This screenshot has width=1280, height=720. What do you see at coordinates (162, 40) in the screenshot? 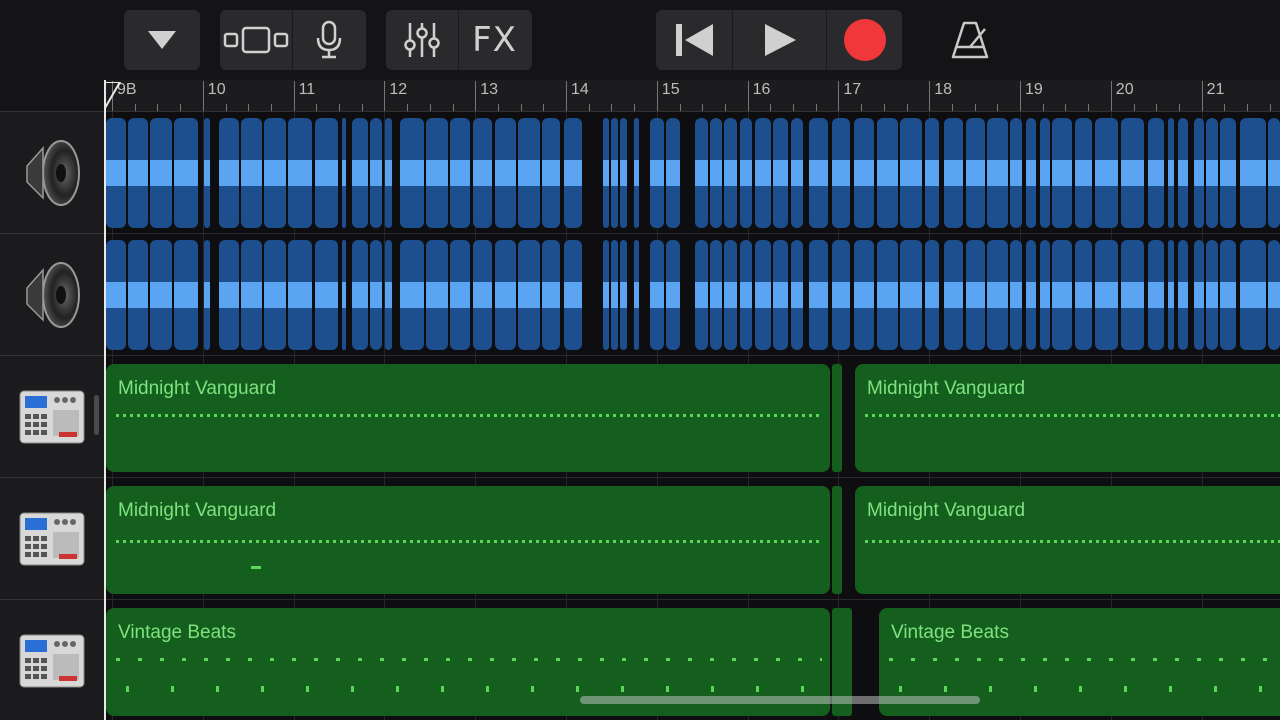
I see `browser-button` at bounding box center [162, 40].